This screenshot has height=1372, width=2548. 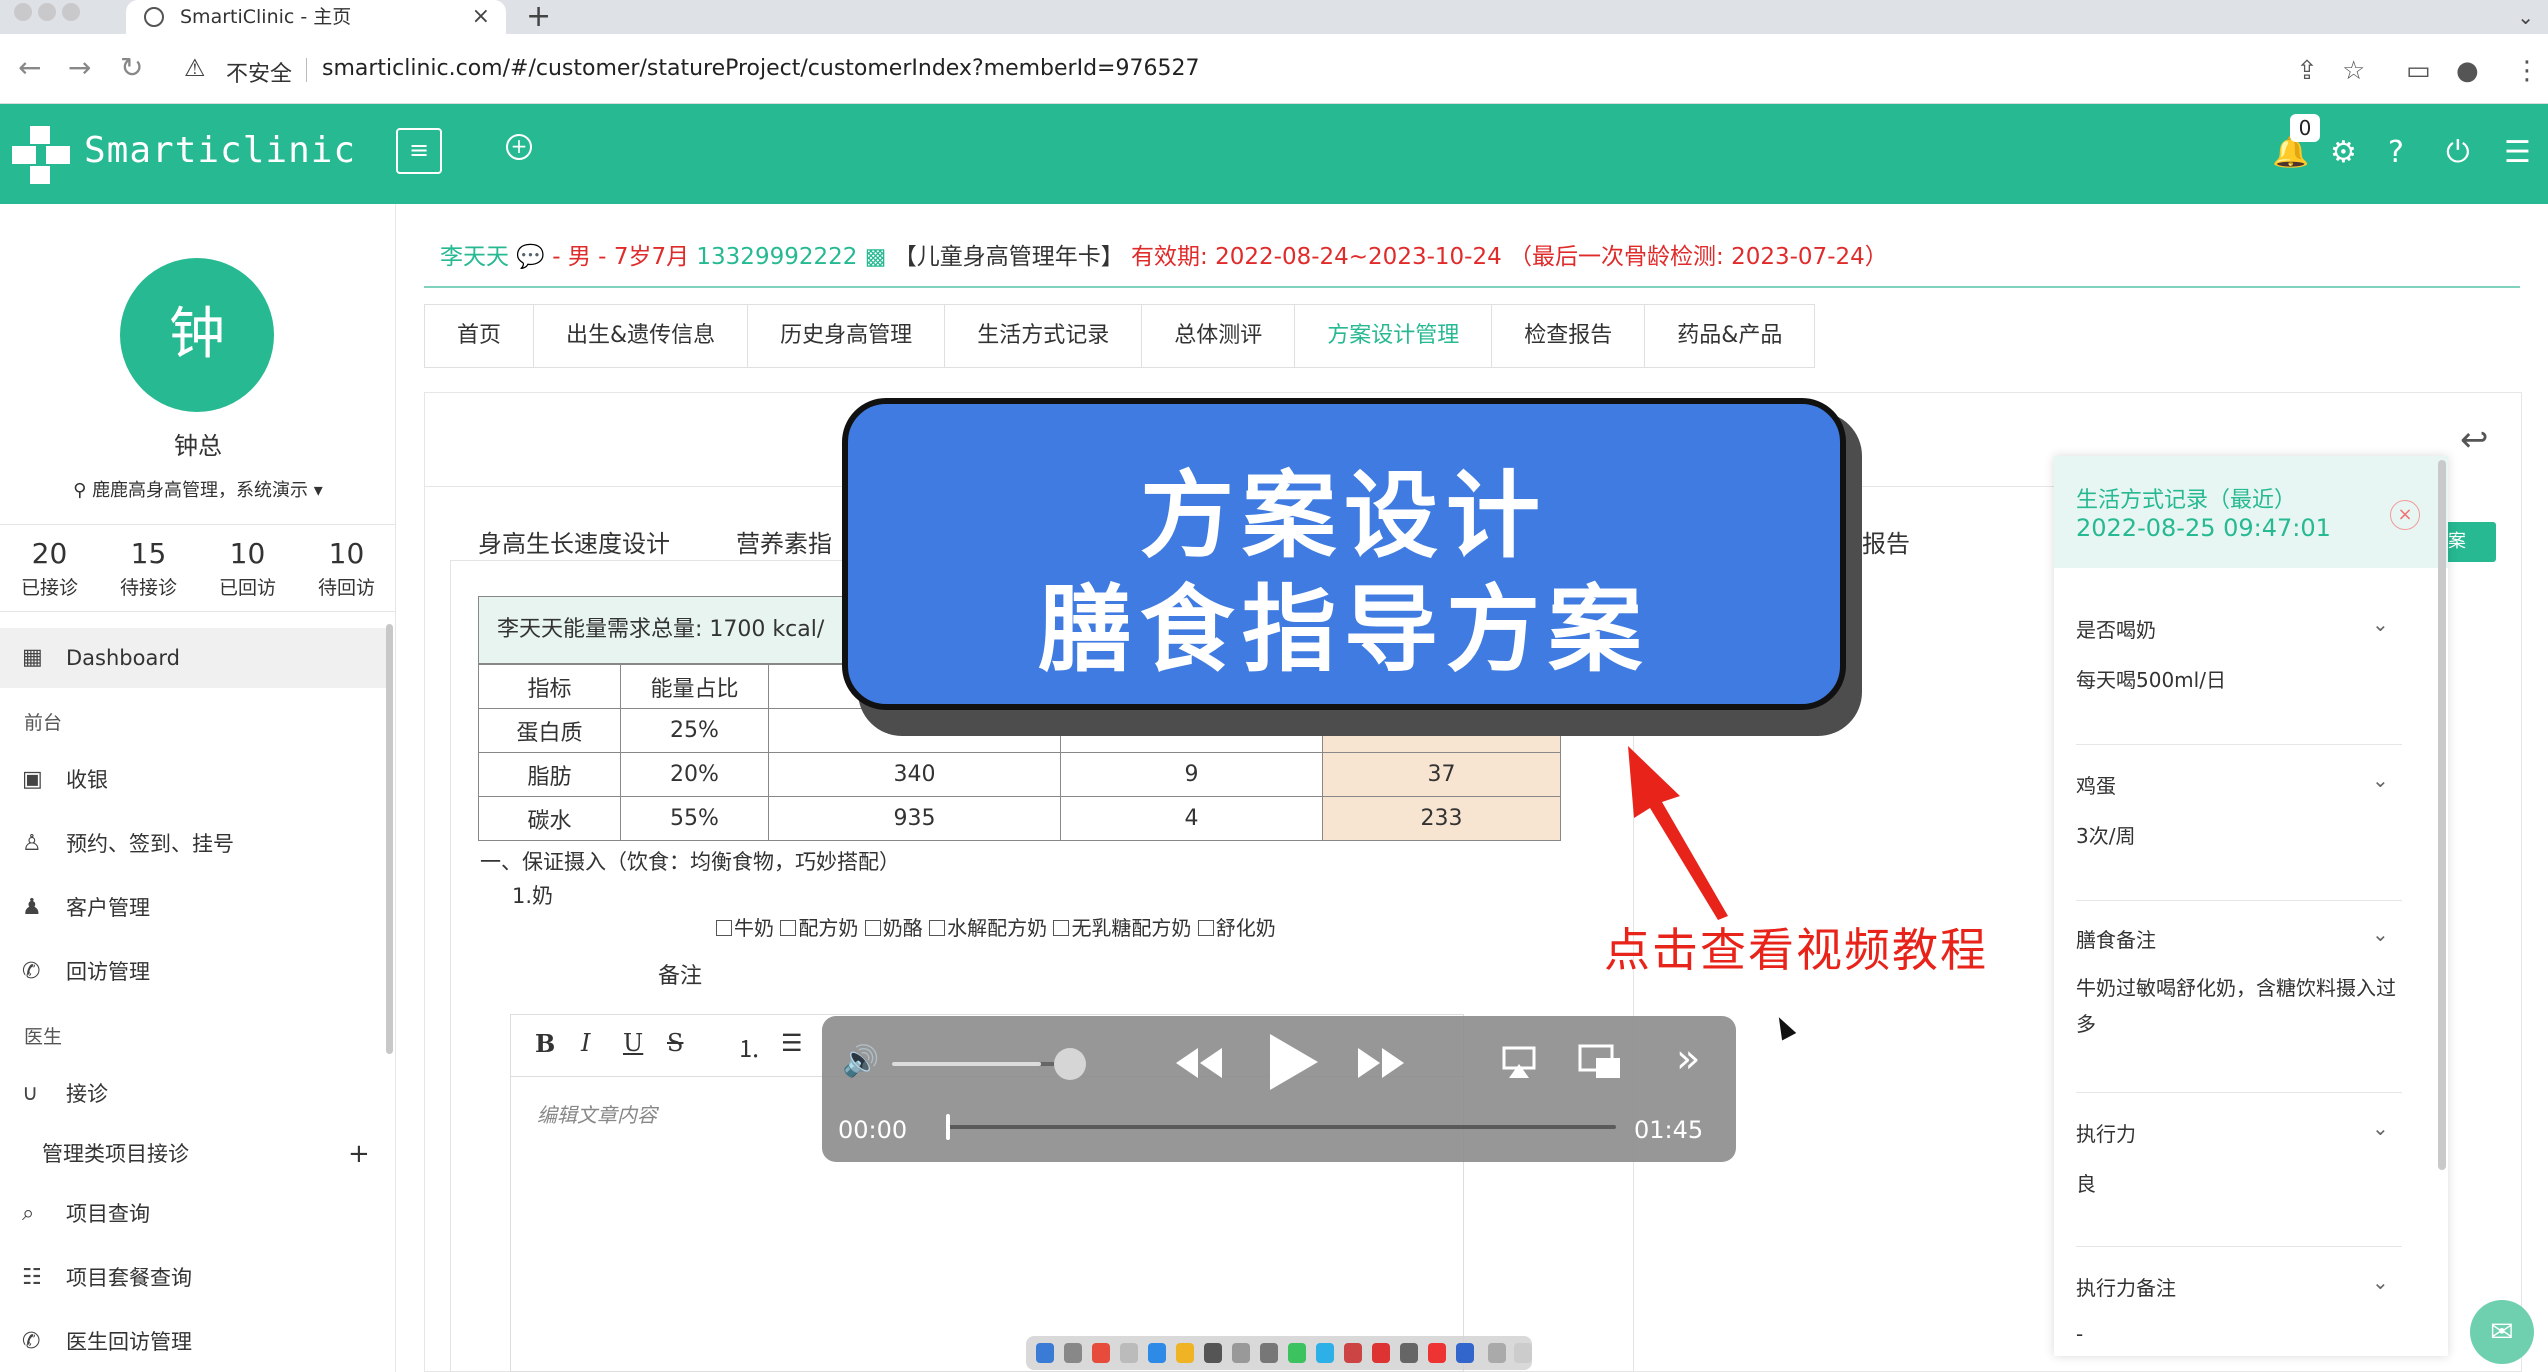 What do you see at coordinates (675, 1043) in the screenshot?
I see `strikethrough-button: S` at bounding box center [675, 1043].